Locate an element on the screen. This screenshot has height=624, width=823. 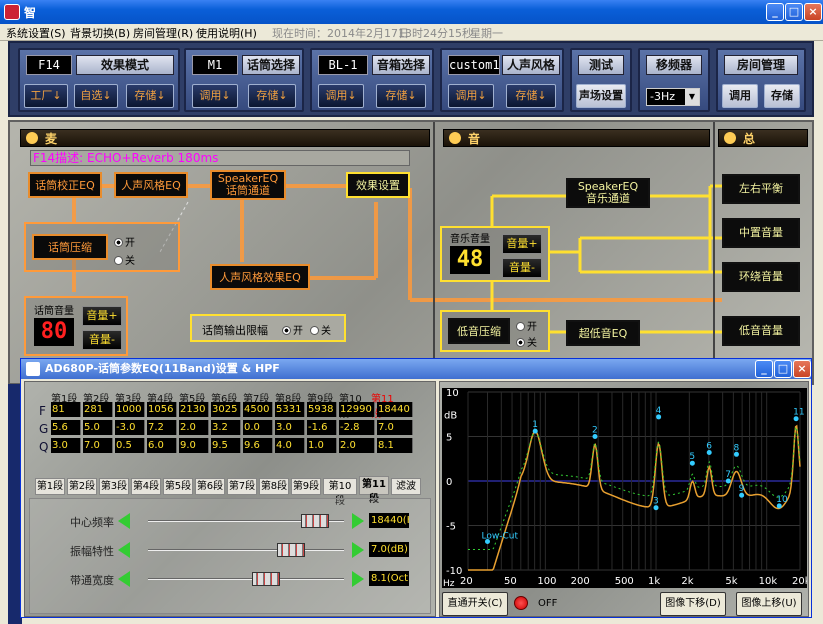
mic-eq-block: 话筒校正EQ is located at coordinates (65, 185).